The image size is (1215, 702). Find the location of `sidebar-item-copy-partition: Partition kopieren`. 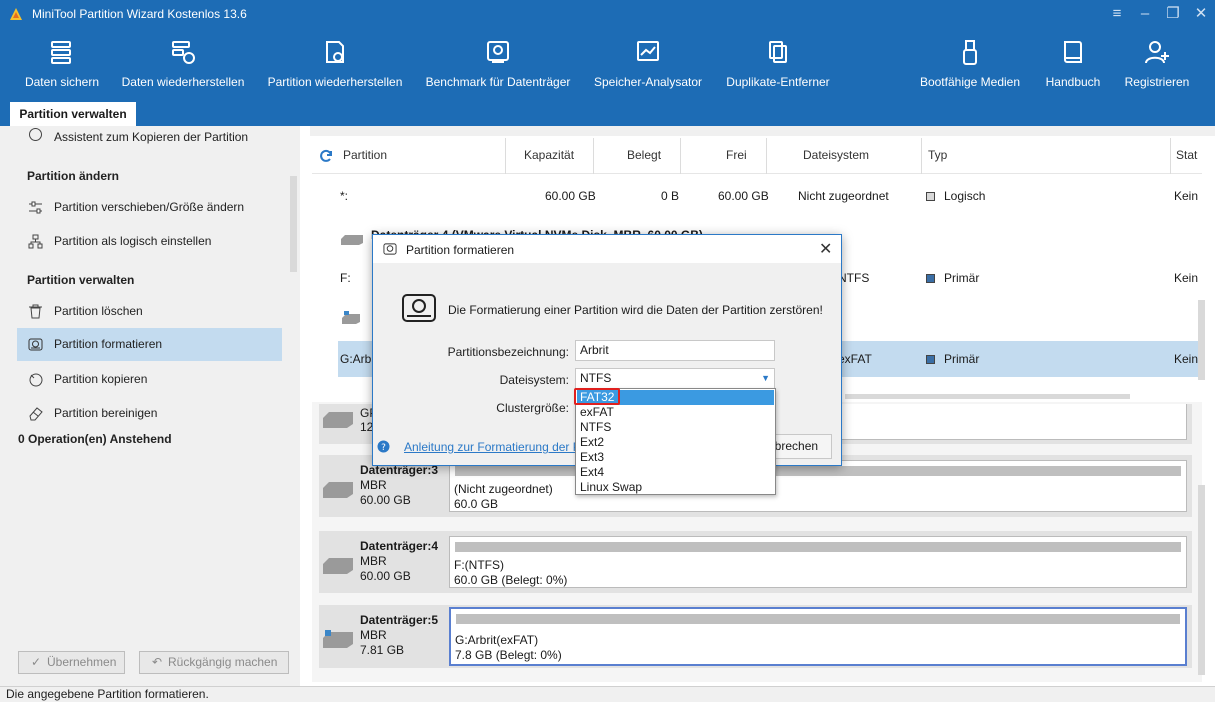

sidebar-item-copy-partition: Partition kopieren is located at coordinates (149, 379).